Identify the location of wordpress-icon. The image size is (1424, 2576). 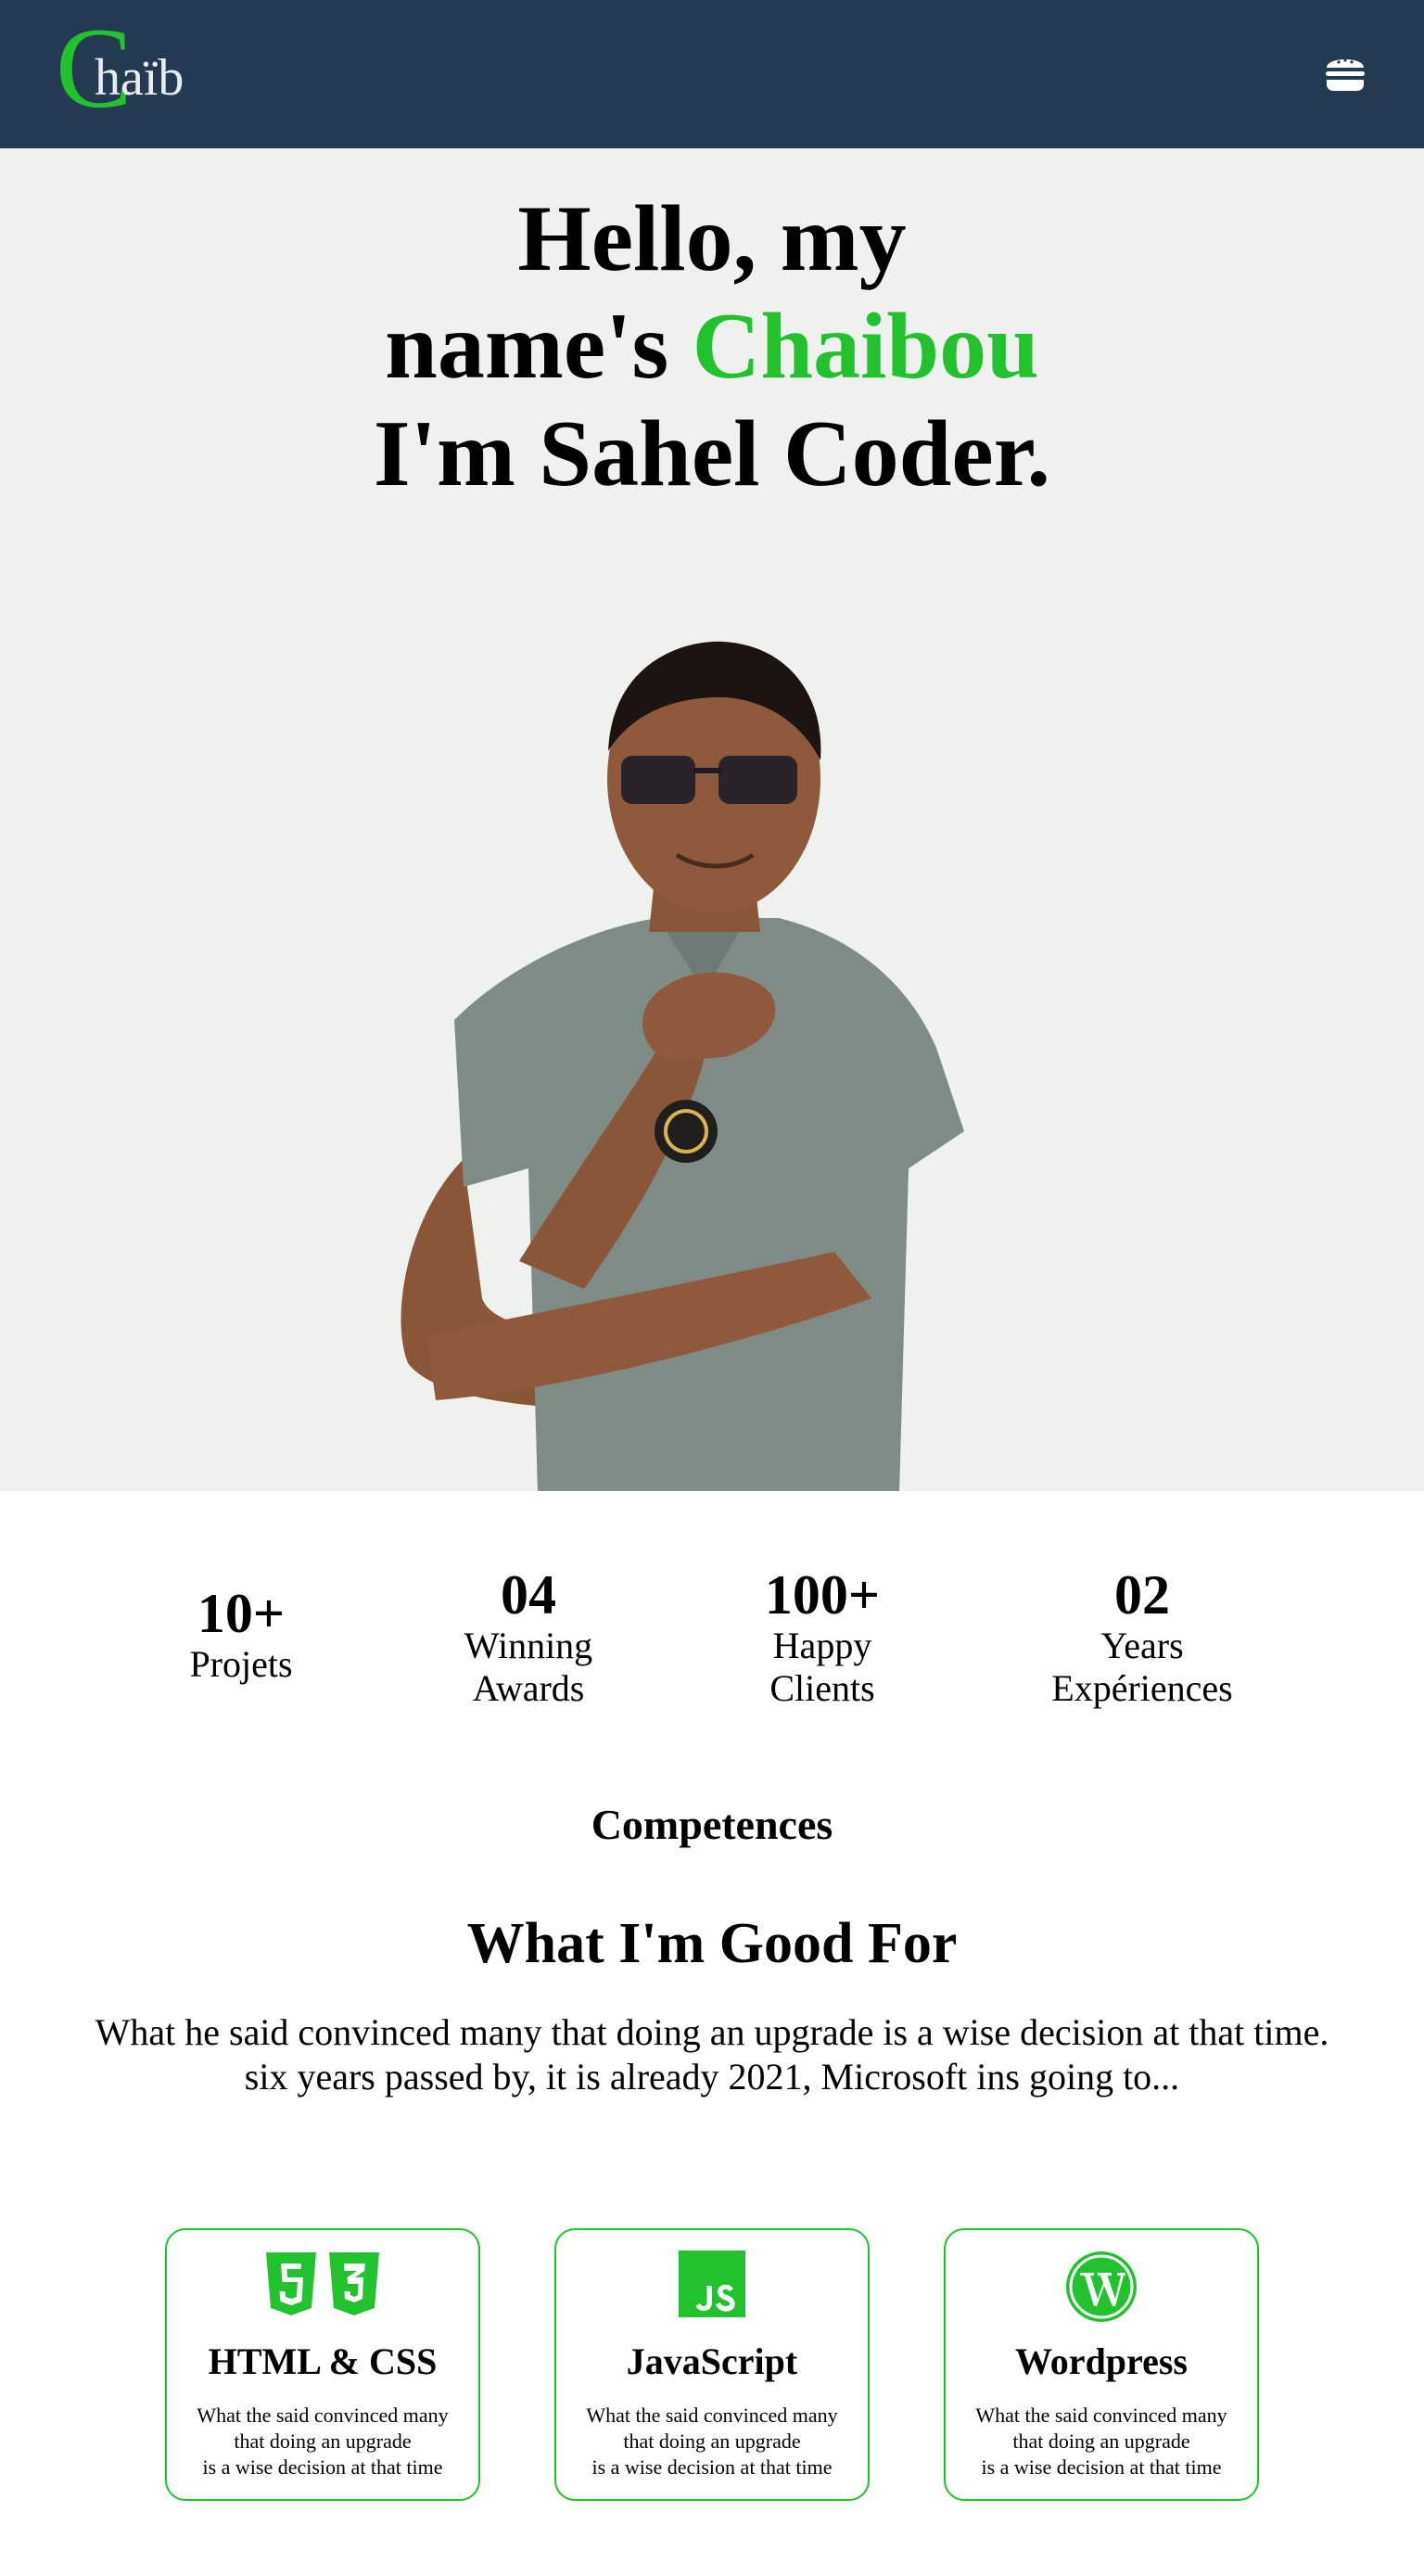
(1101, 2286).